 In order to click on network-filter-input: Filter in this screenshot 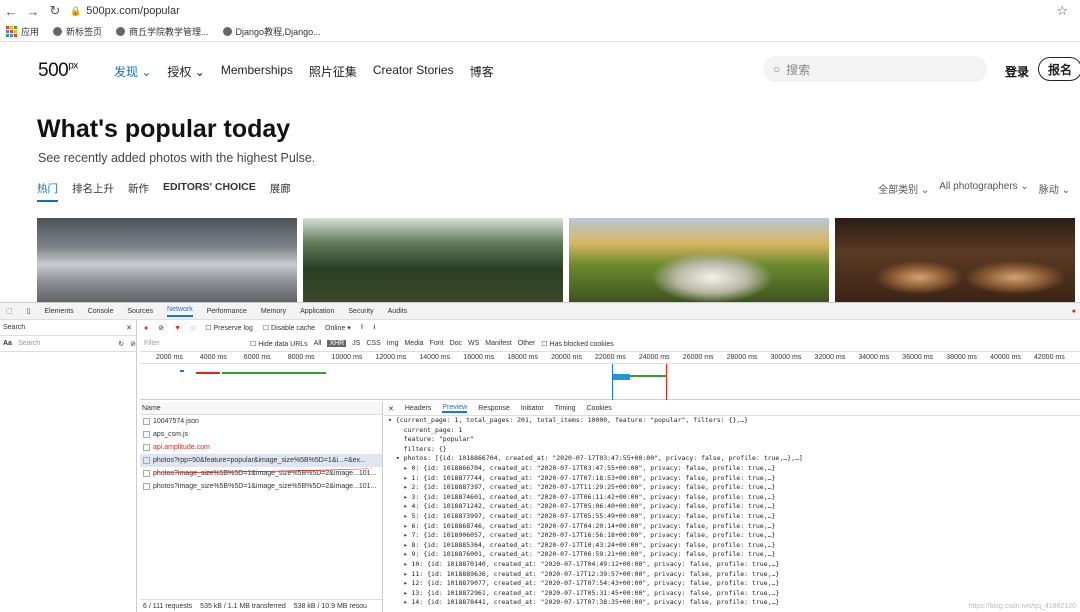, I will do `click(194, 343)`.